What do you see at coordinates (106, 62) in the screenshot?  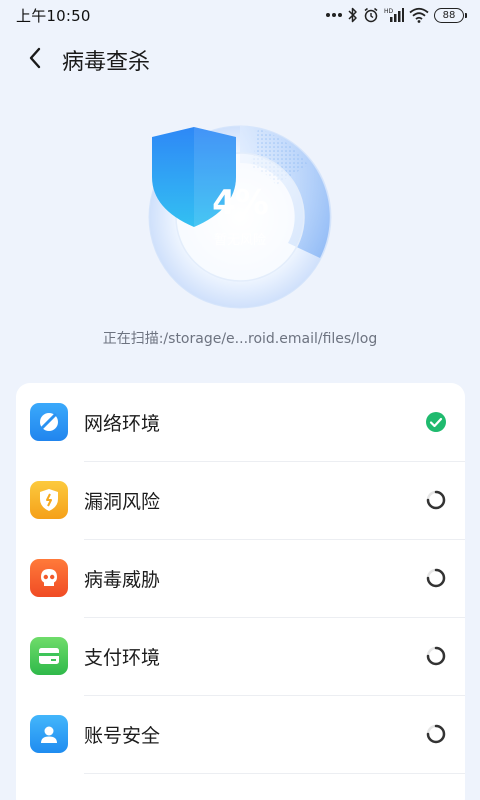 I see `page-title: 病毒查杀` at bounding box center [106, 62].